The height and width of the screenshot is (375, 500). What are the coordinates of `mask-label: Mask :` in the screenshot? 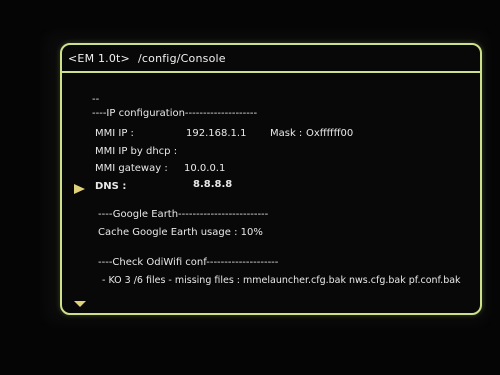 It's located at (286, 133).